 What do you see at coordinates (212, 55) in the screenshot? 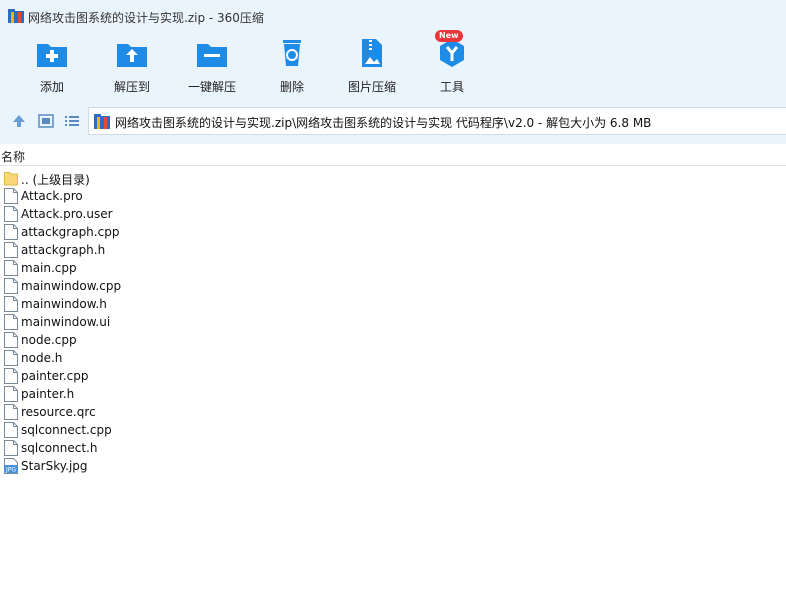
I see `one-click-extract-icon` at bounding box center [212, 55].